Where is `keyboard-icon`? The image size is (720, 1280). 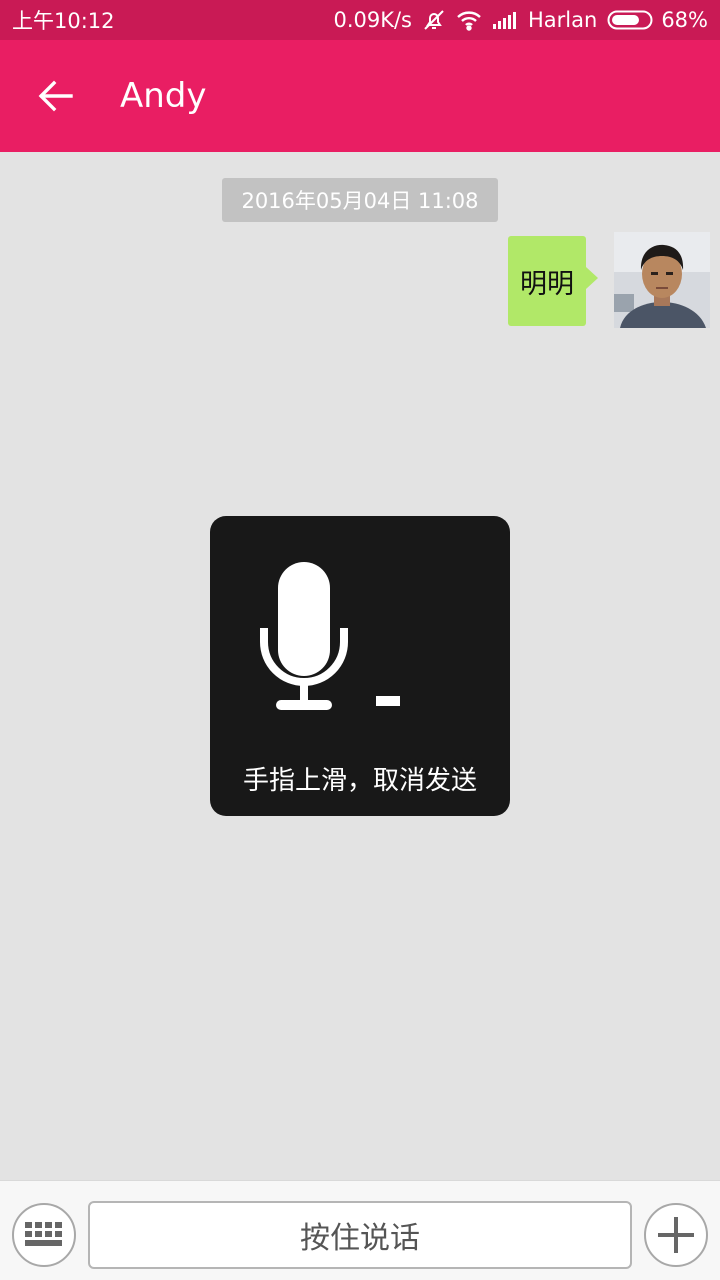
keyboard-icon is located at coordinates (43, 1234).